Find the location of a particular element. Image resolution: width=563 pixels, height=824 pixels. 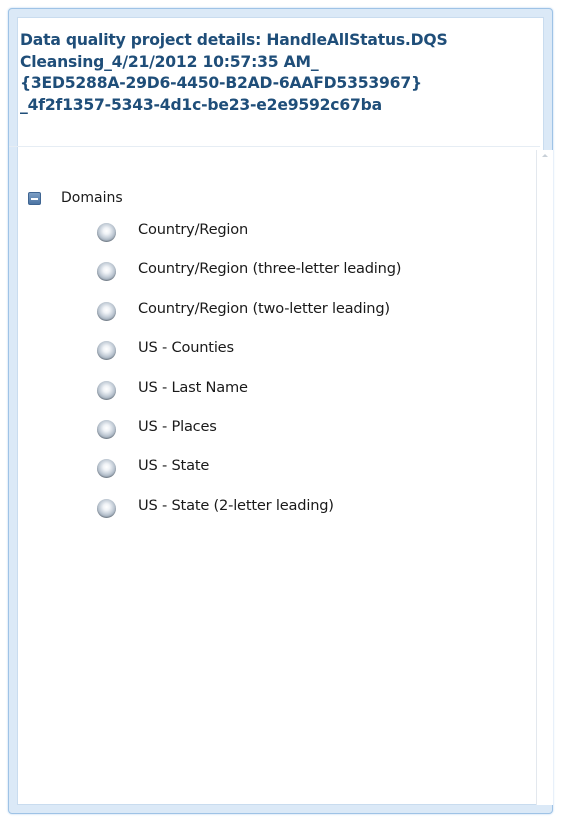

tree-item-label: US - Counties is located at coordinates (186, 348).